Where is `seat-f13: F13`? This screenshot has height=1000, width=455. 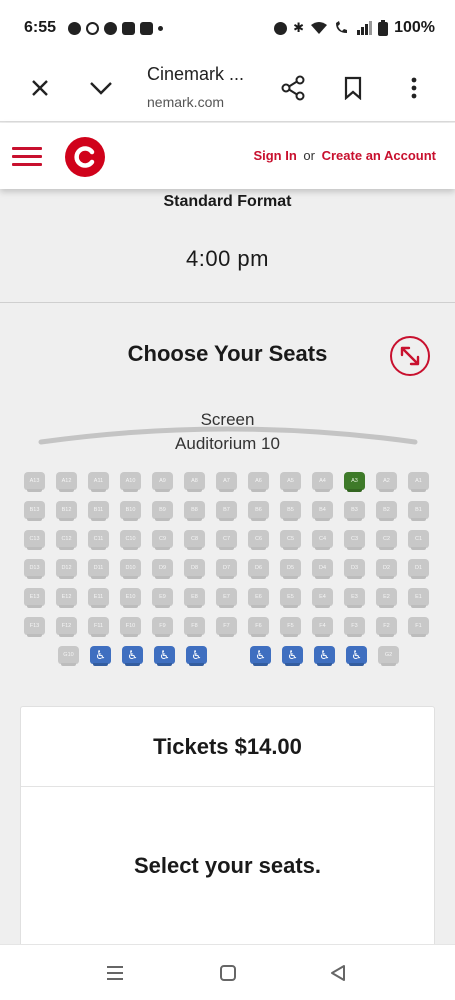
seat-f13: F13 is located at coordinates (34, 627).